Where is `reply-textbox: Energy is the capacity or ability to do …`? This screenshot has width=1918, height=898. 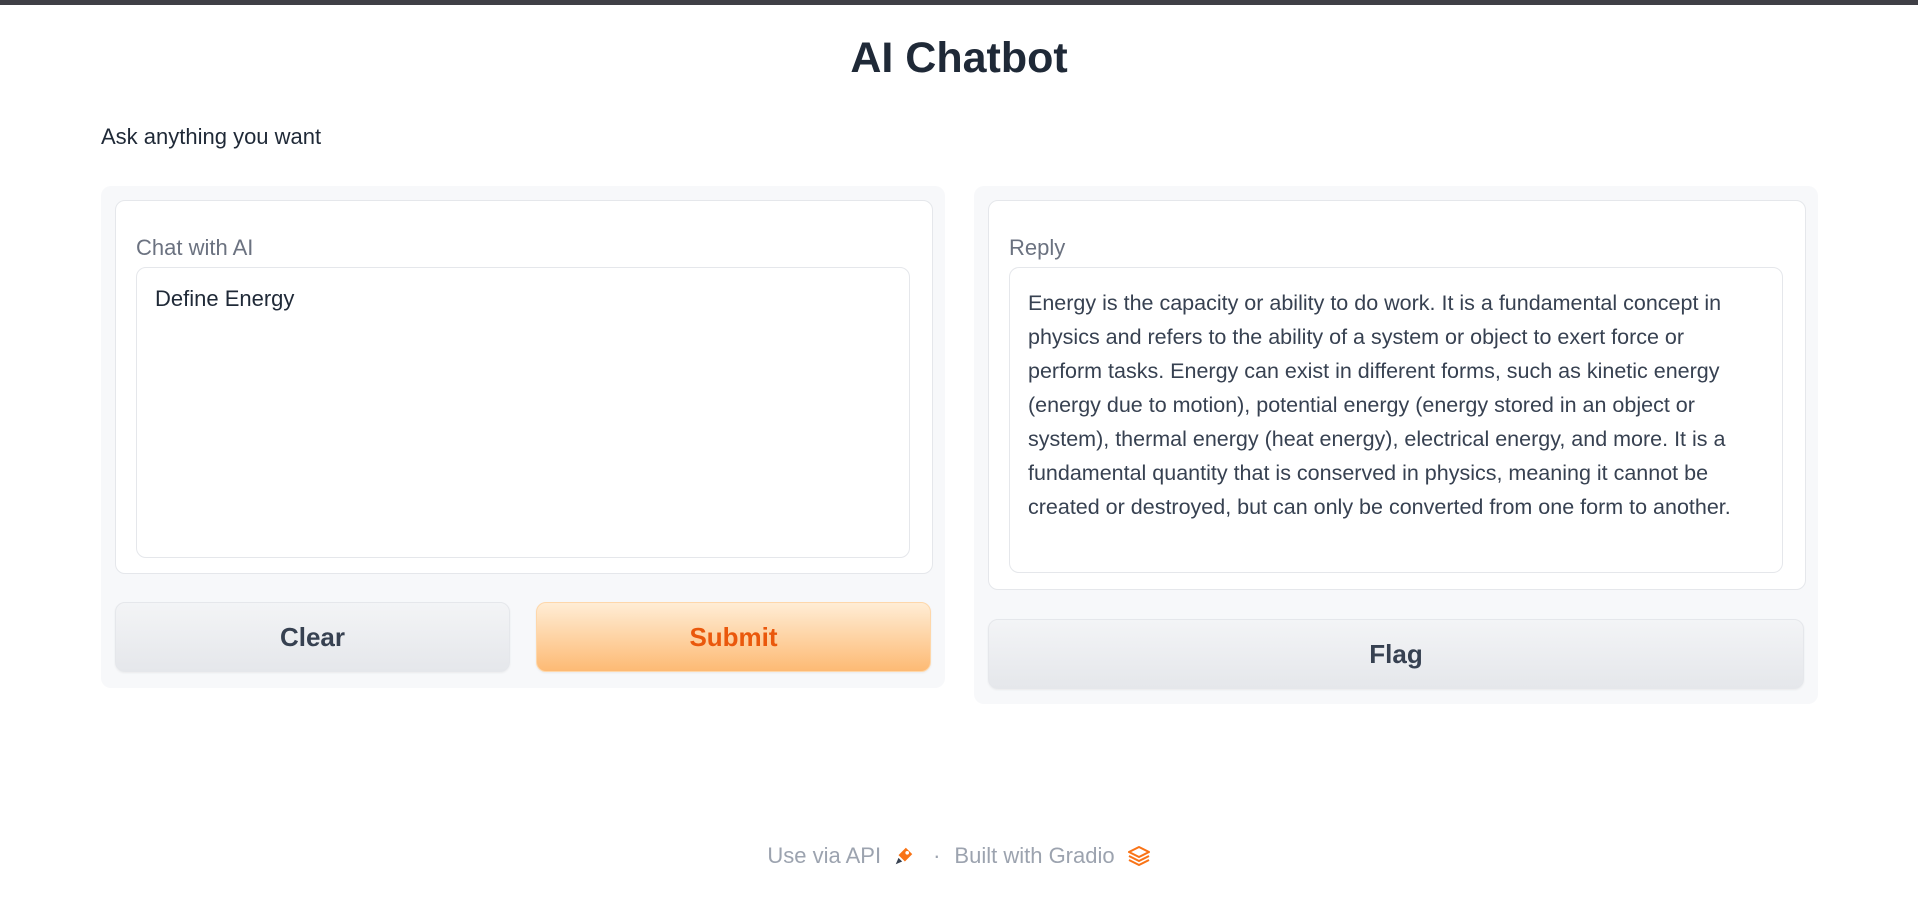
reply-textbox: Energy is the capacity or ability to do … is located at coordinates (1396, 420).